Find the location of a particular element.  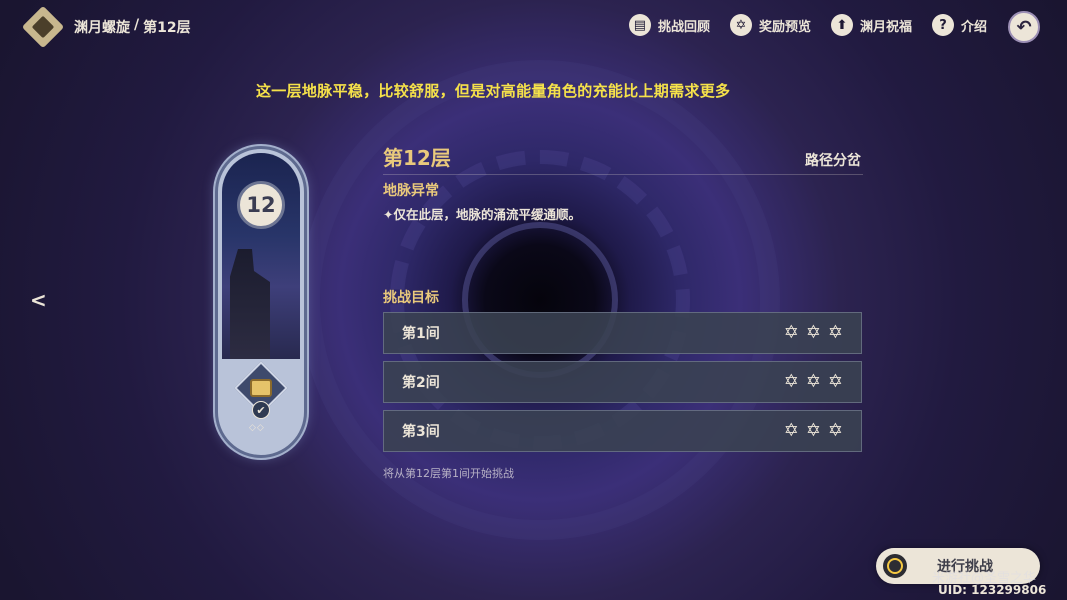

breadcrumb-floor: 第12层 is located at coordinates (167, 28).